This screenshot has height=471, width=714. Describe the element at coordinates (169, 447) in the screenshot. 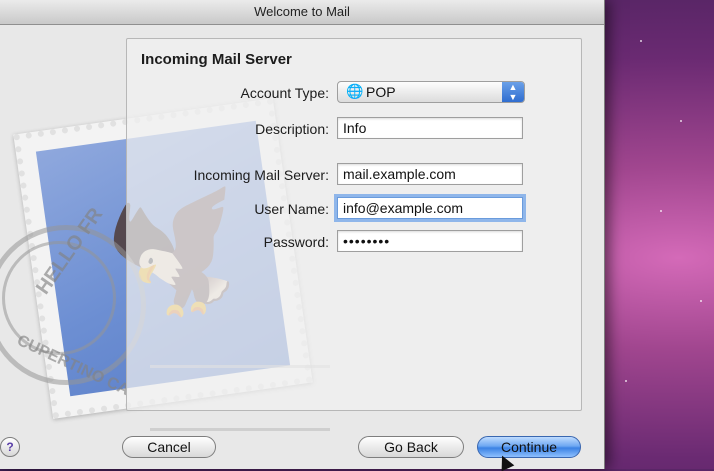

I see `cancel-button: Cancel` at that location.